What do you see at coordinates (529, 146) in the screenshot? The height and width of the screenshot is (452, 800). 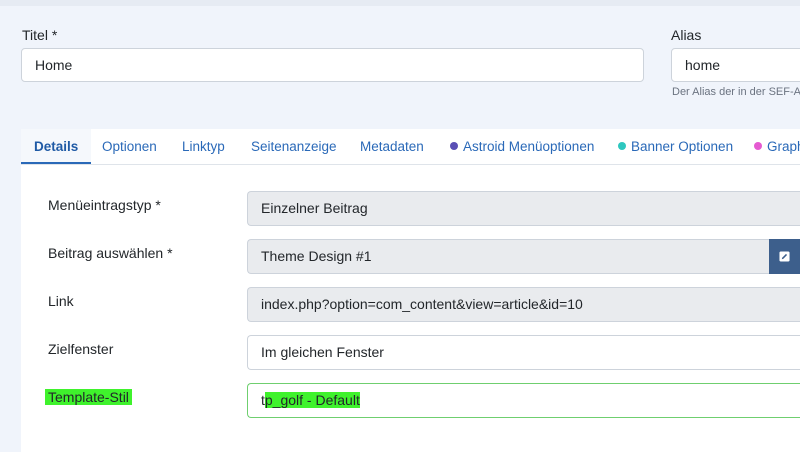 I see `tab-label: Astroid Menüoptionen` at bounding box center [529, 146].